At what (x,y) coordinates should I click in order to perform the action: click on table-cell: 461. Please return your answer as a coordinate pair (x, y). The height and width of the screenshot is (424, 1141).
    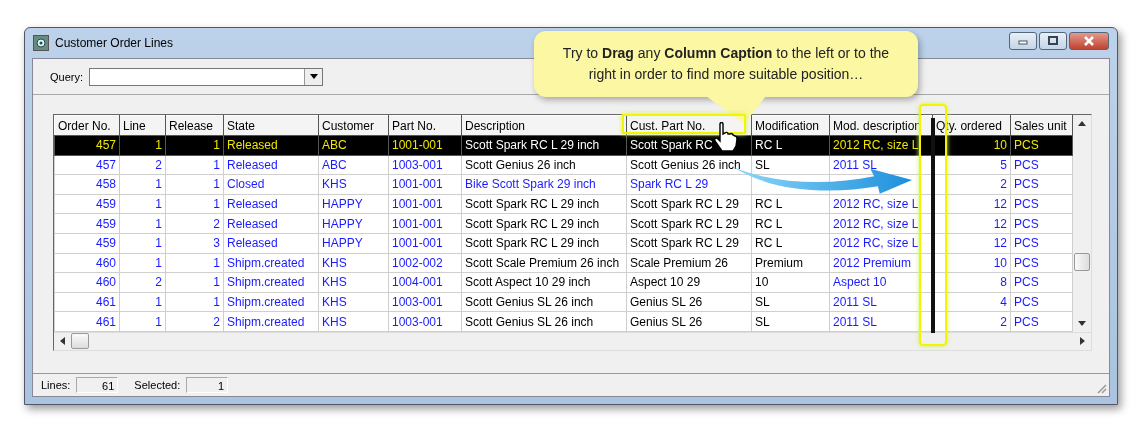
    Looking at the image, I should click on (105, 302).